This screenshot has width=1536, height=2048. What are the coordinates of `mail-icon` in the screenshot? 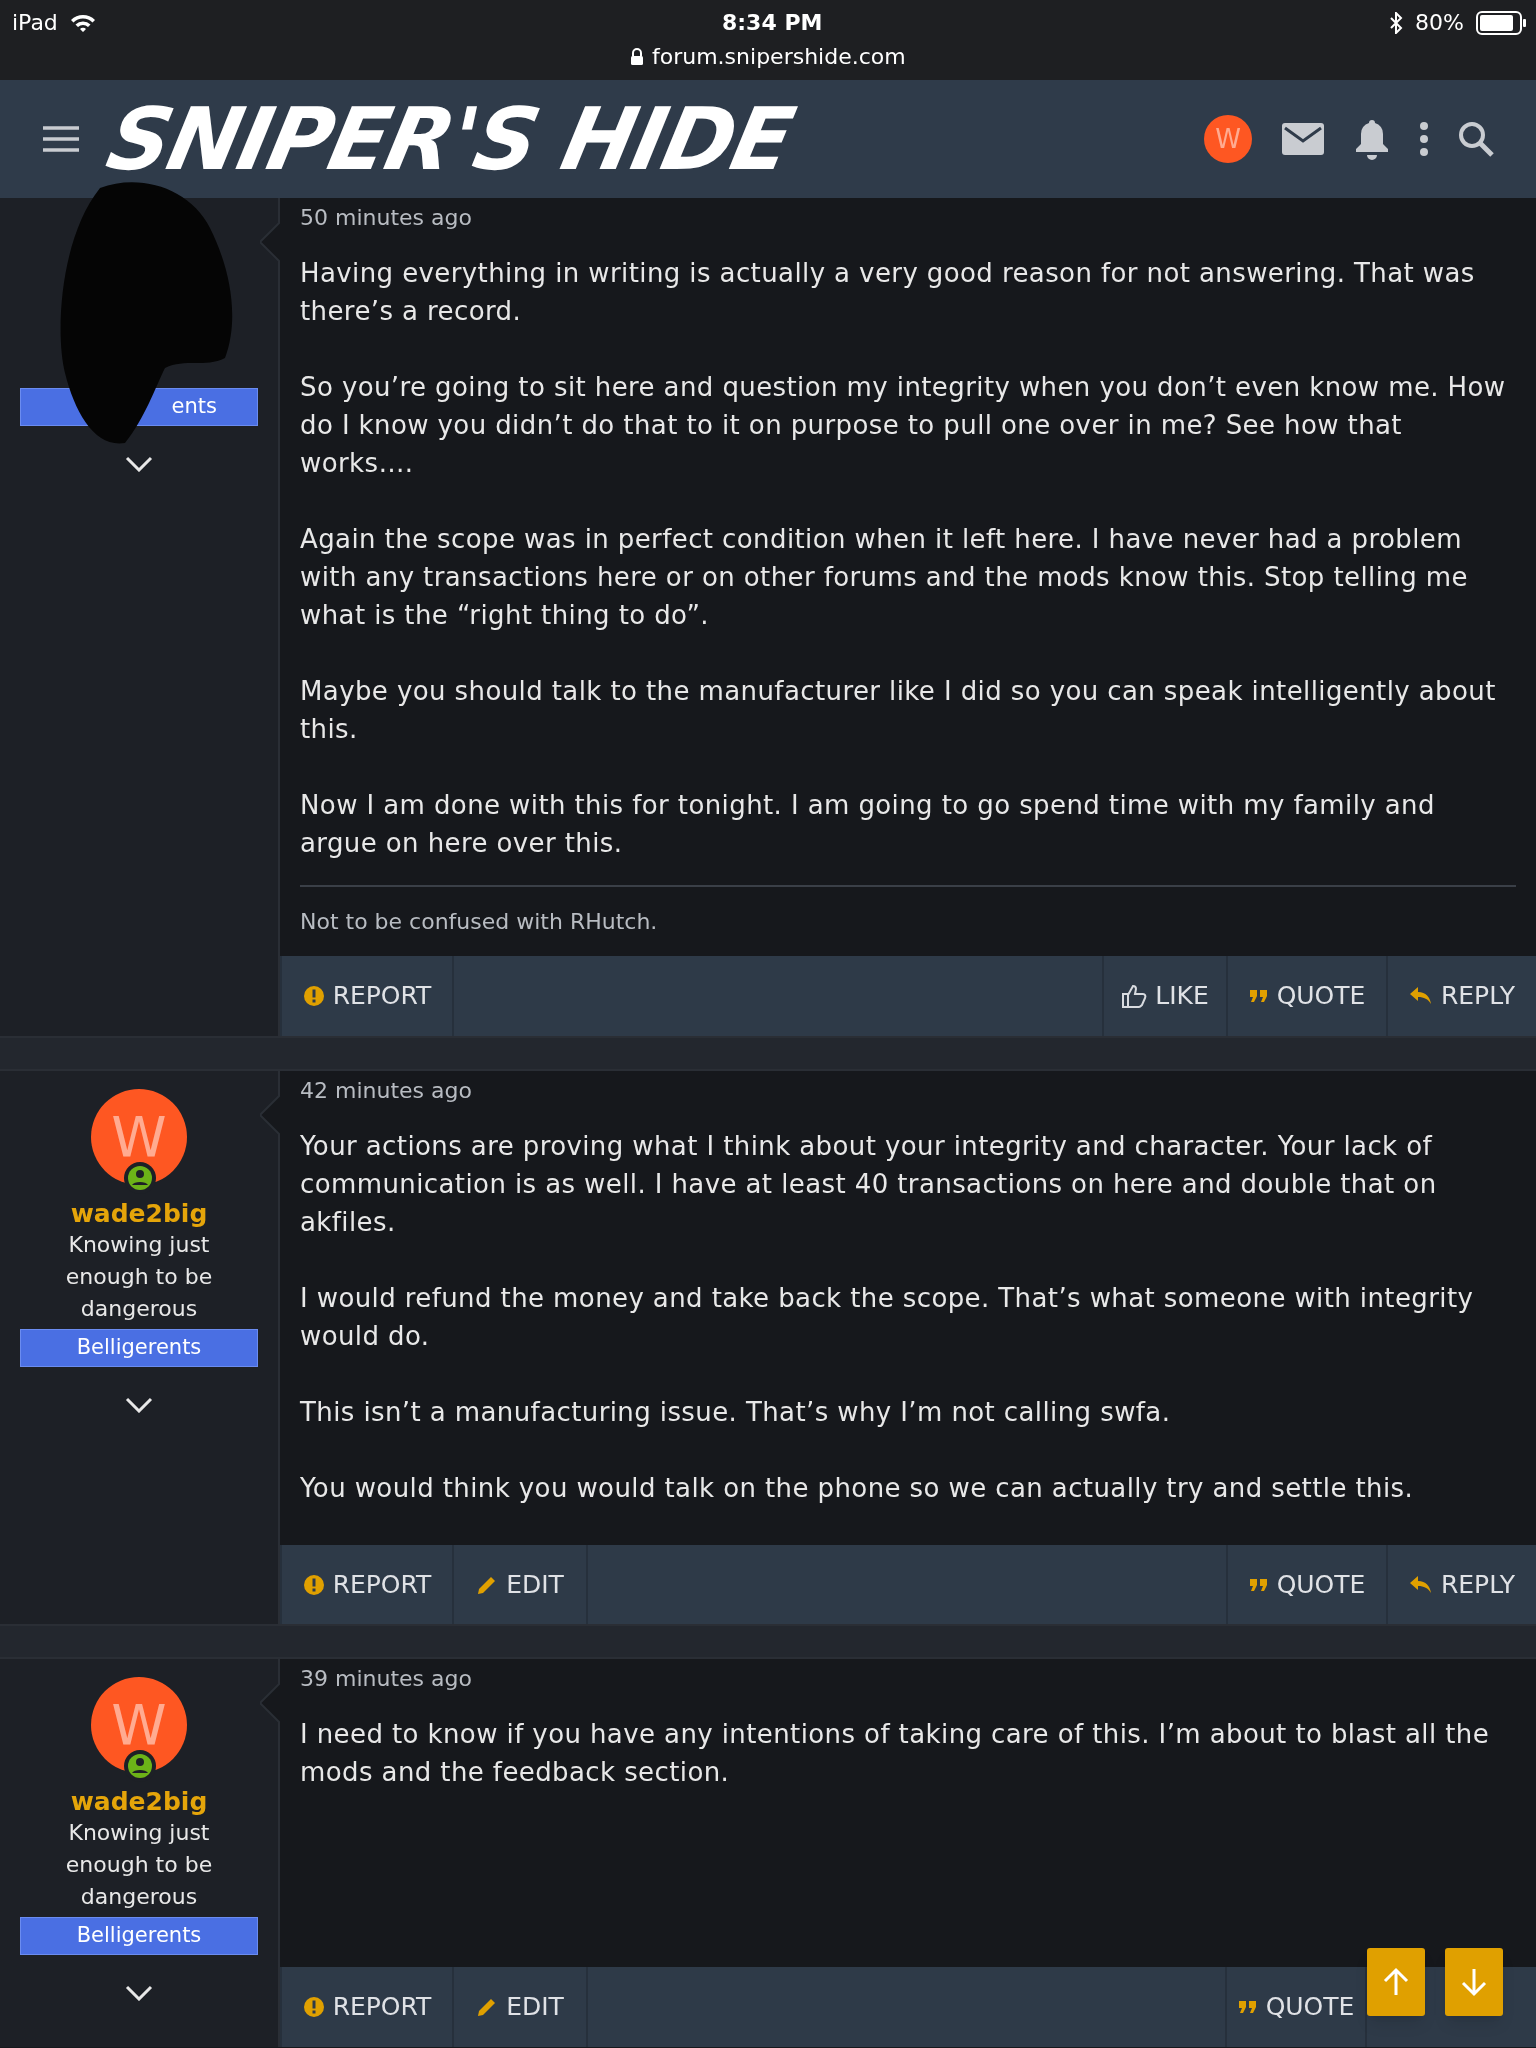 It's located at (1303, 139).